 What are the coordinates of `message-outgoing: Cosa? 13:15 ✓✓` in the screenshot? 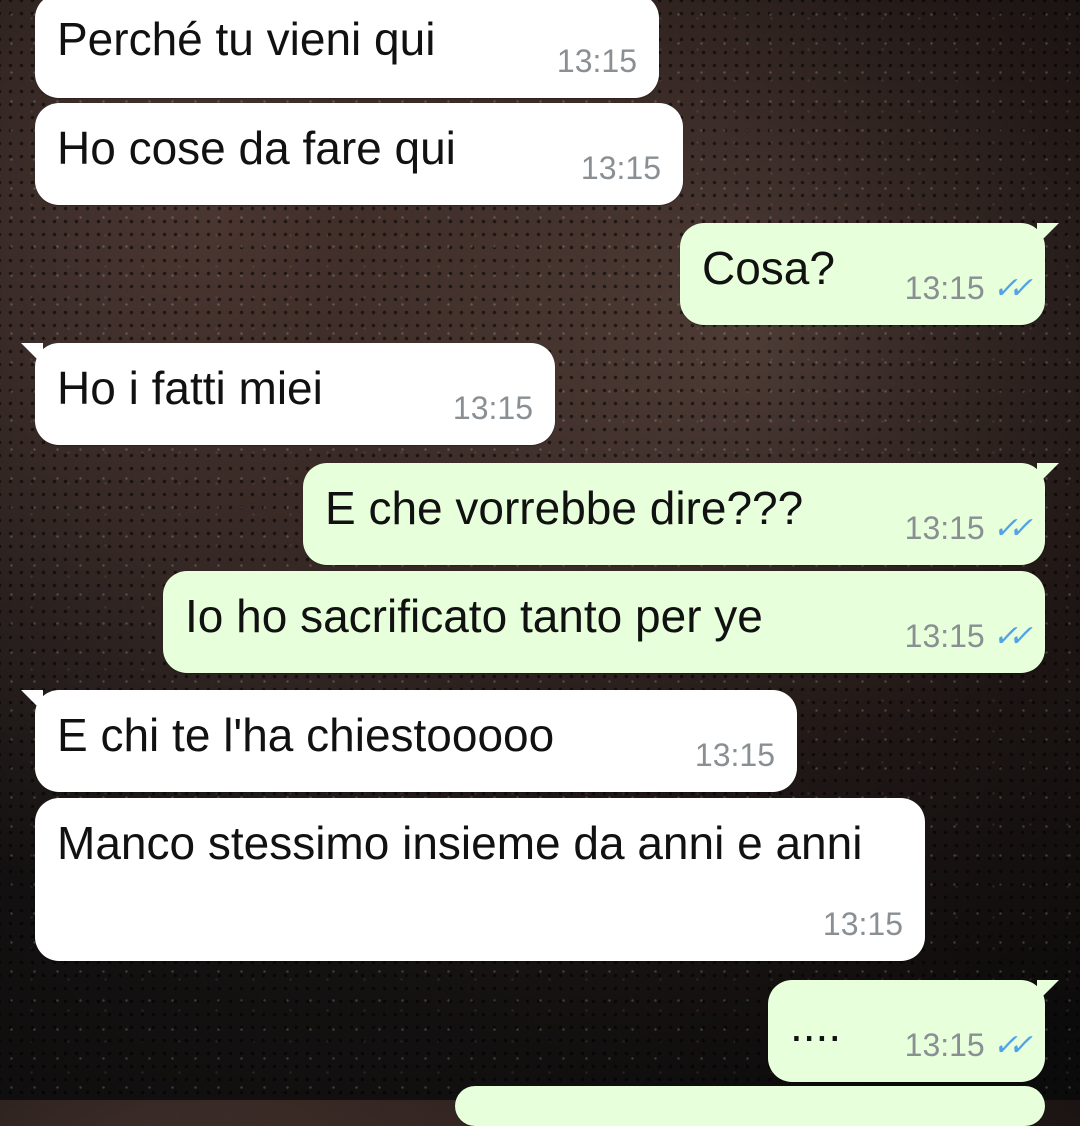 It's located at (869, 274).